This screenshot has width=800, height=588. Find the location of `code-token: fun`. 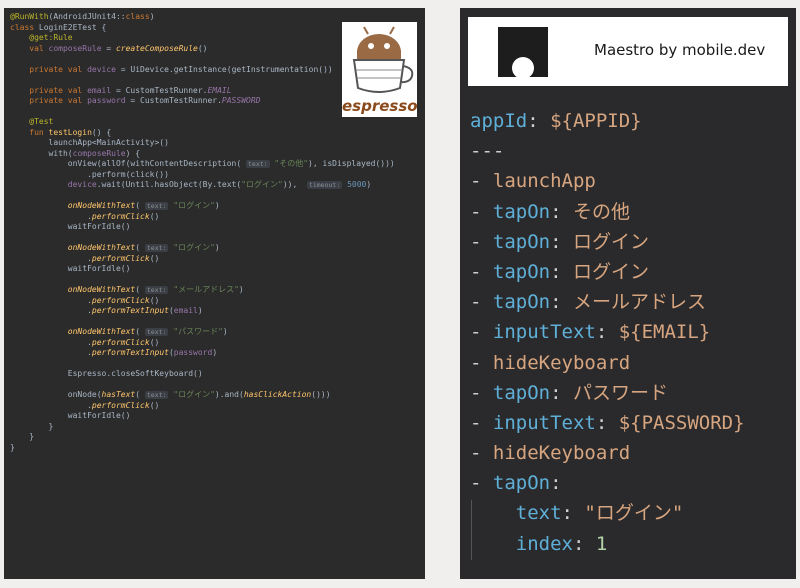

code-token: fun is located at coordinates (39, 132).